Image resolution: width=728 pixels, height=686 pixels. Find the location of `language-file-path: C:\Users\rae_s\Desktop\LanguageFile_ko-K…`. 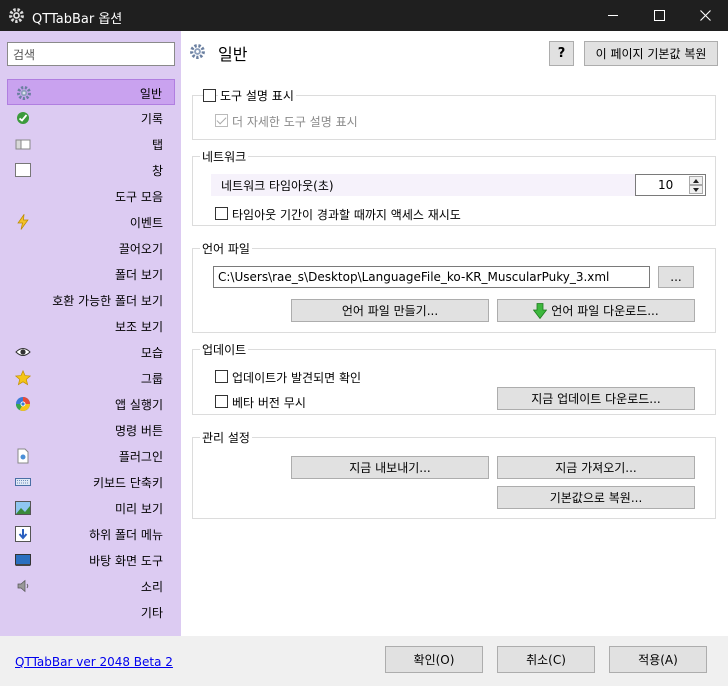

language-file-path: C:\Users\rae_s\Desktop\LanguageFile_ko-K… is located at coordinates (414, 277).